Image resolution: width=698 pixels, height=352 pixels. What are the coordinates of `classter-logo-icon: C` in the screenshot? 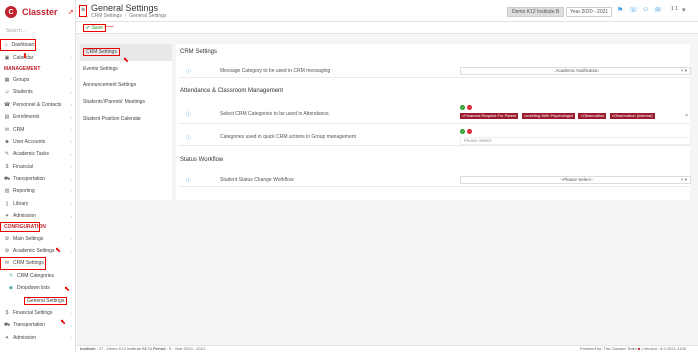 It's located at (11, 12).